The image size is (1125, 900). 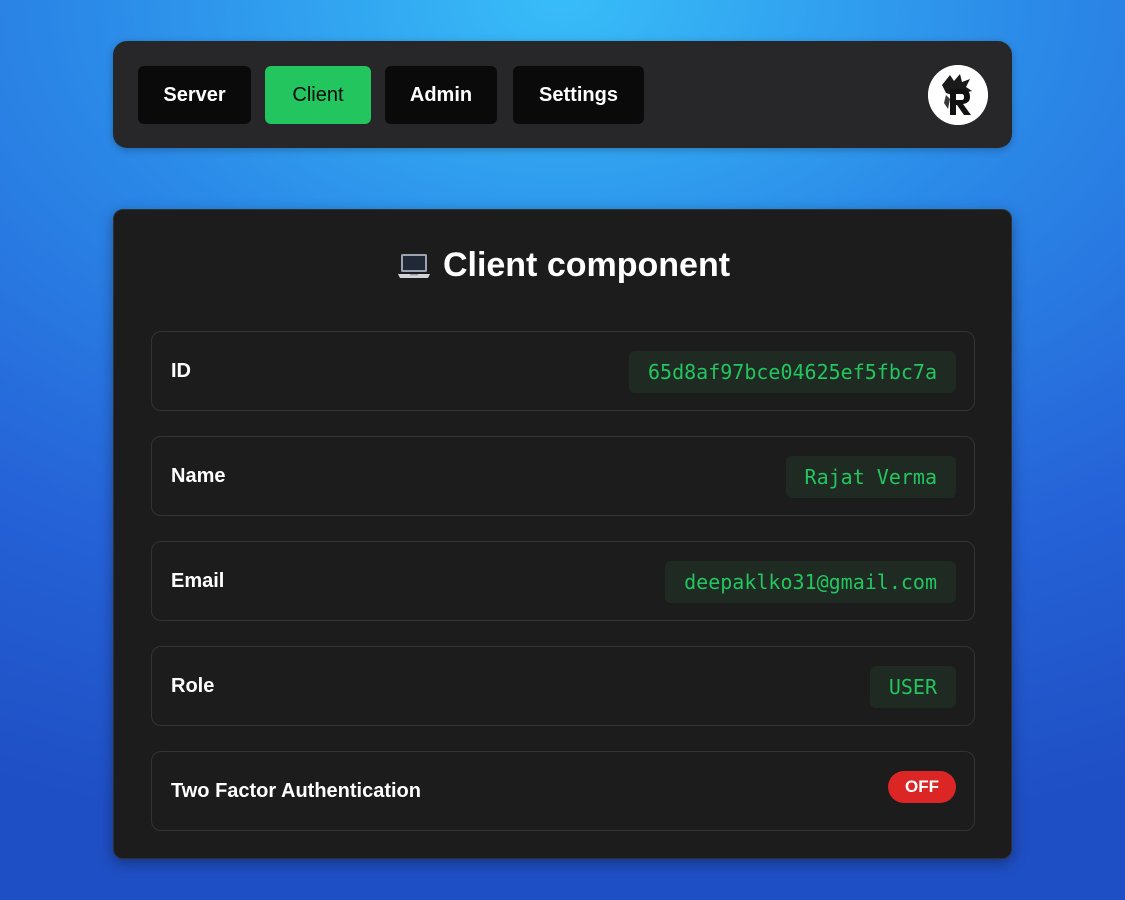 I want to click on top-navbar: Server Client Admin Settings, so click(x=562, y=94).